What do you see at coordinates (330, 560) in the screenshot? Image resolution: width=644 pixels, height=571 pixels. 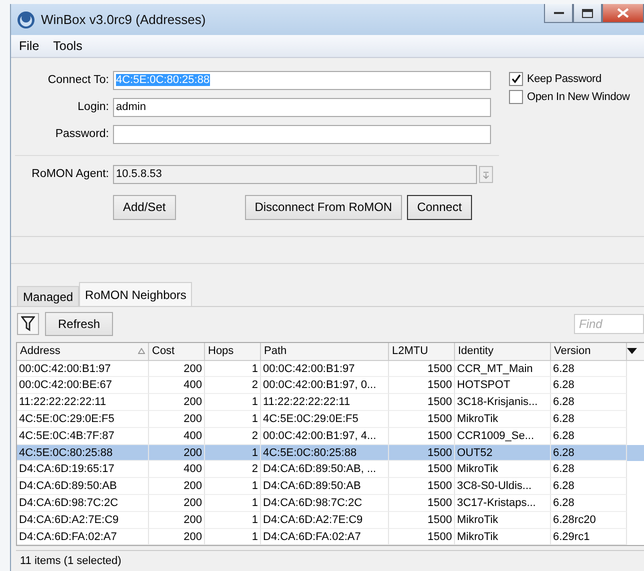 I see `status-bar-text: 11 items (1 selected)` at bounding box center [330, 560].